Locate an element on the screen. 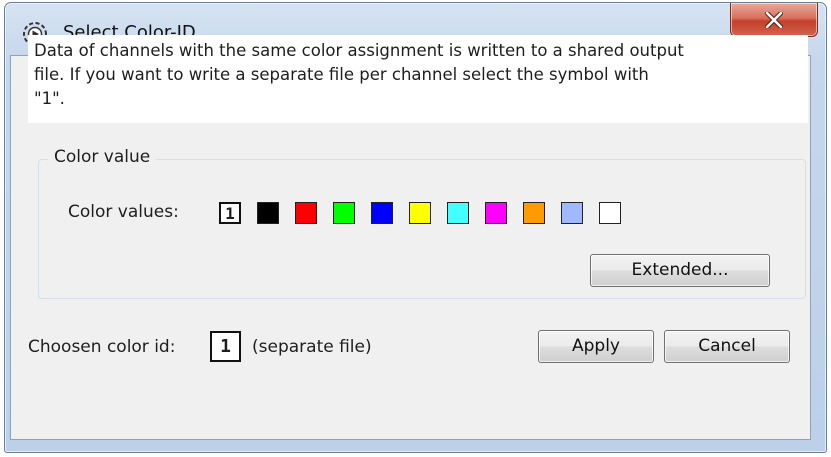  close-button is located at coordinates (774, 20).